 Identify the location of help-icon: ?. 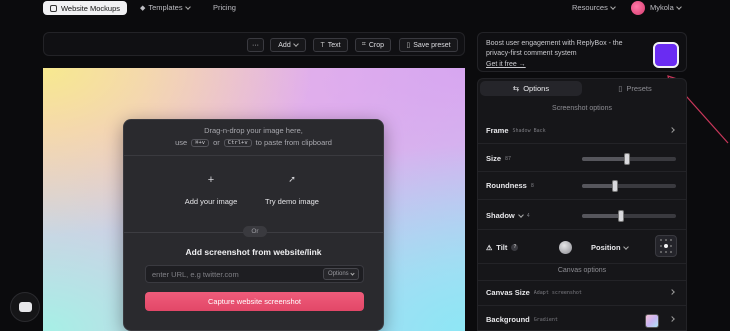
(515, 247).